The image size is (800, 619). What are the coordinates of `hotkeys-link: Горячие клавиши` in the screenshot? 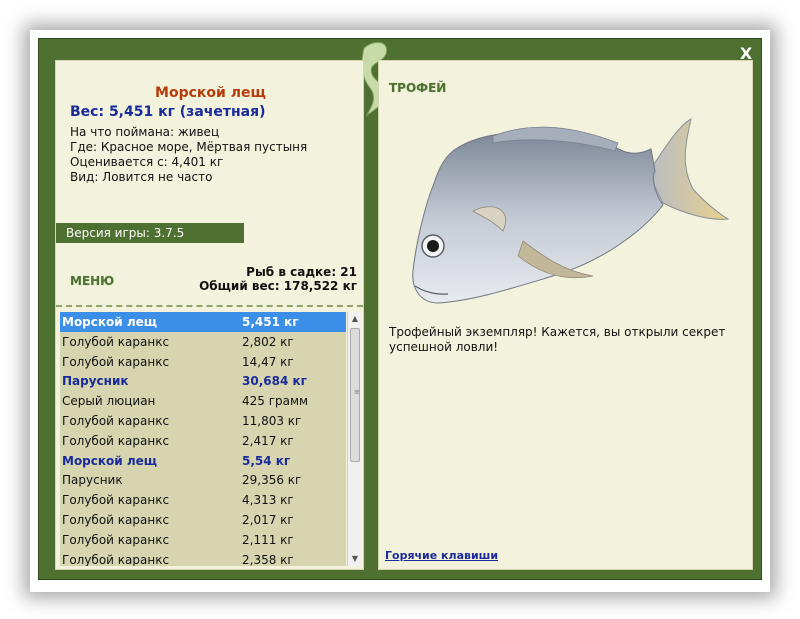 It's located at (441, 555).